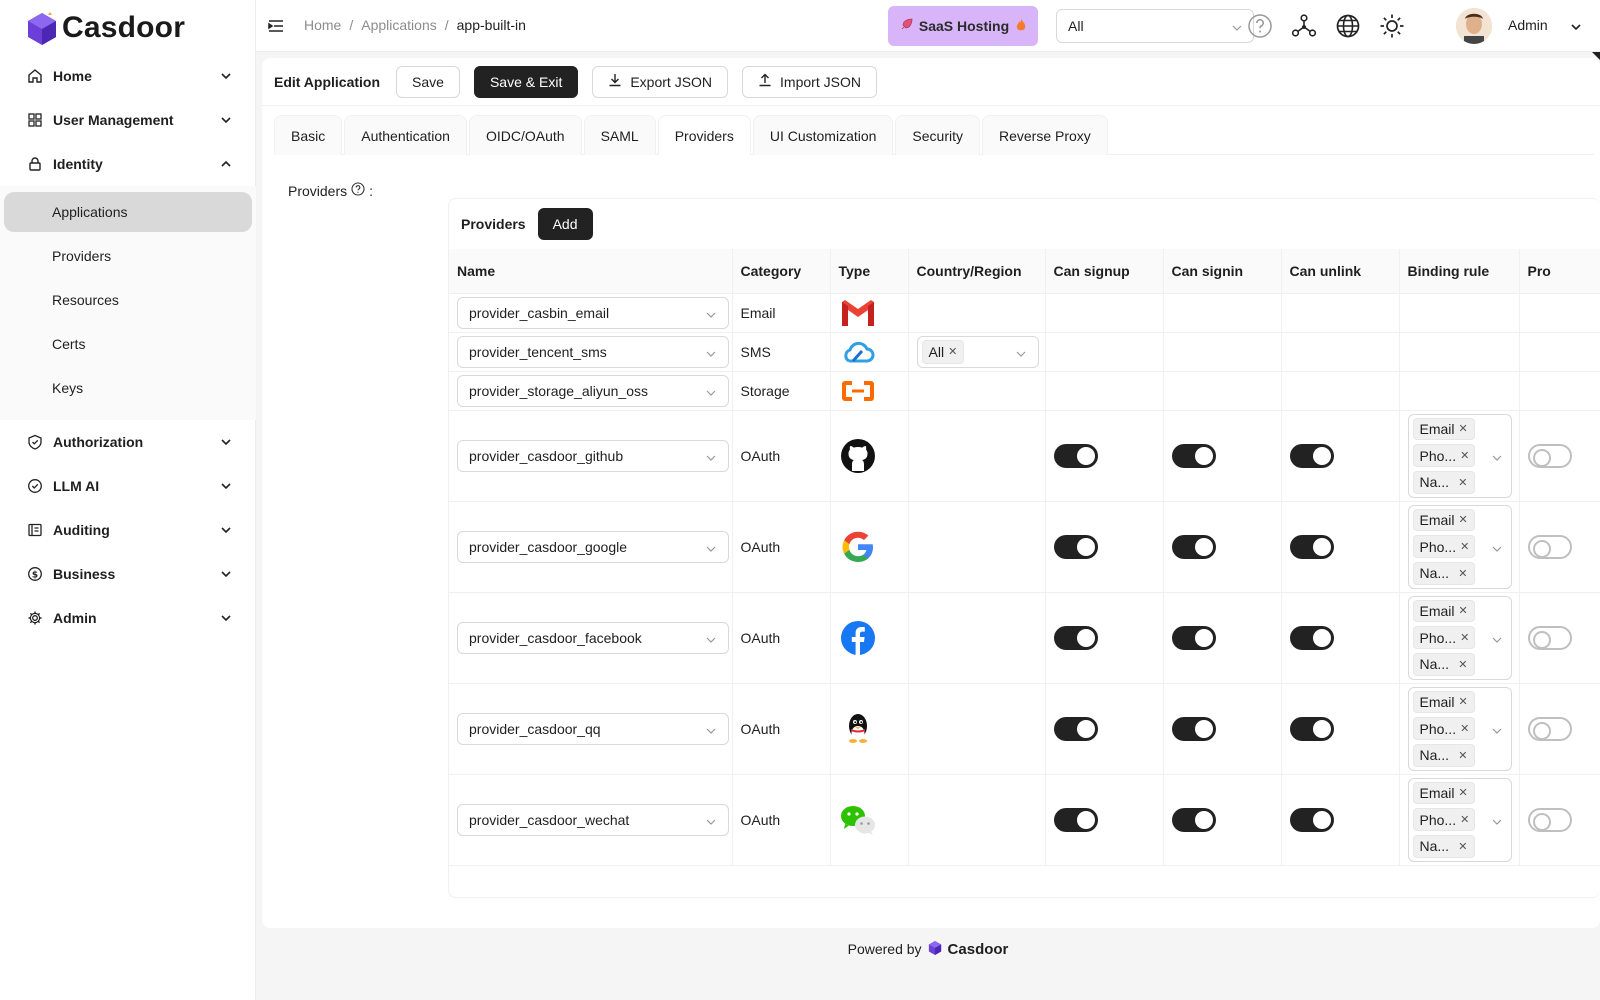  I want to click on sidebar-item-auditing: Auditing, so click(128, 530).